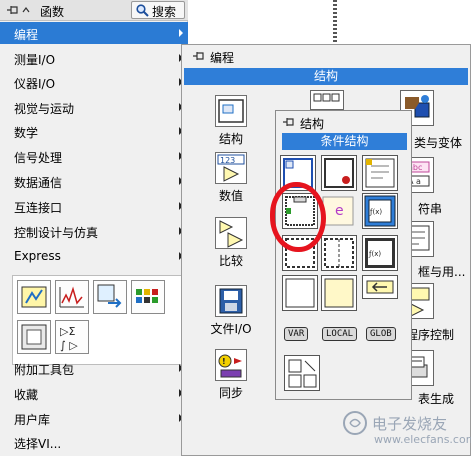  Describe the element at coordinates (94, 58) in the screenshot. I see `menu-item-measurement-io: 测量I/O` at that location.